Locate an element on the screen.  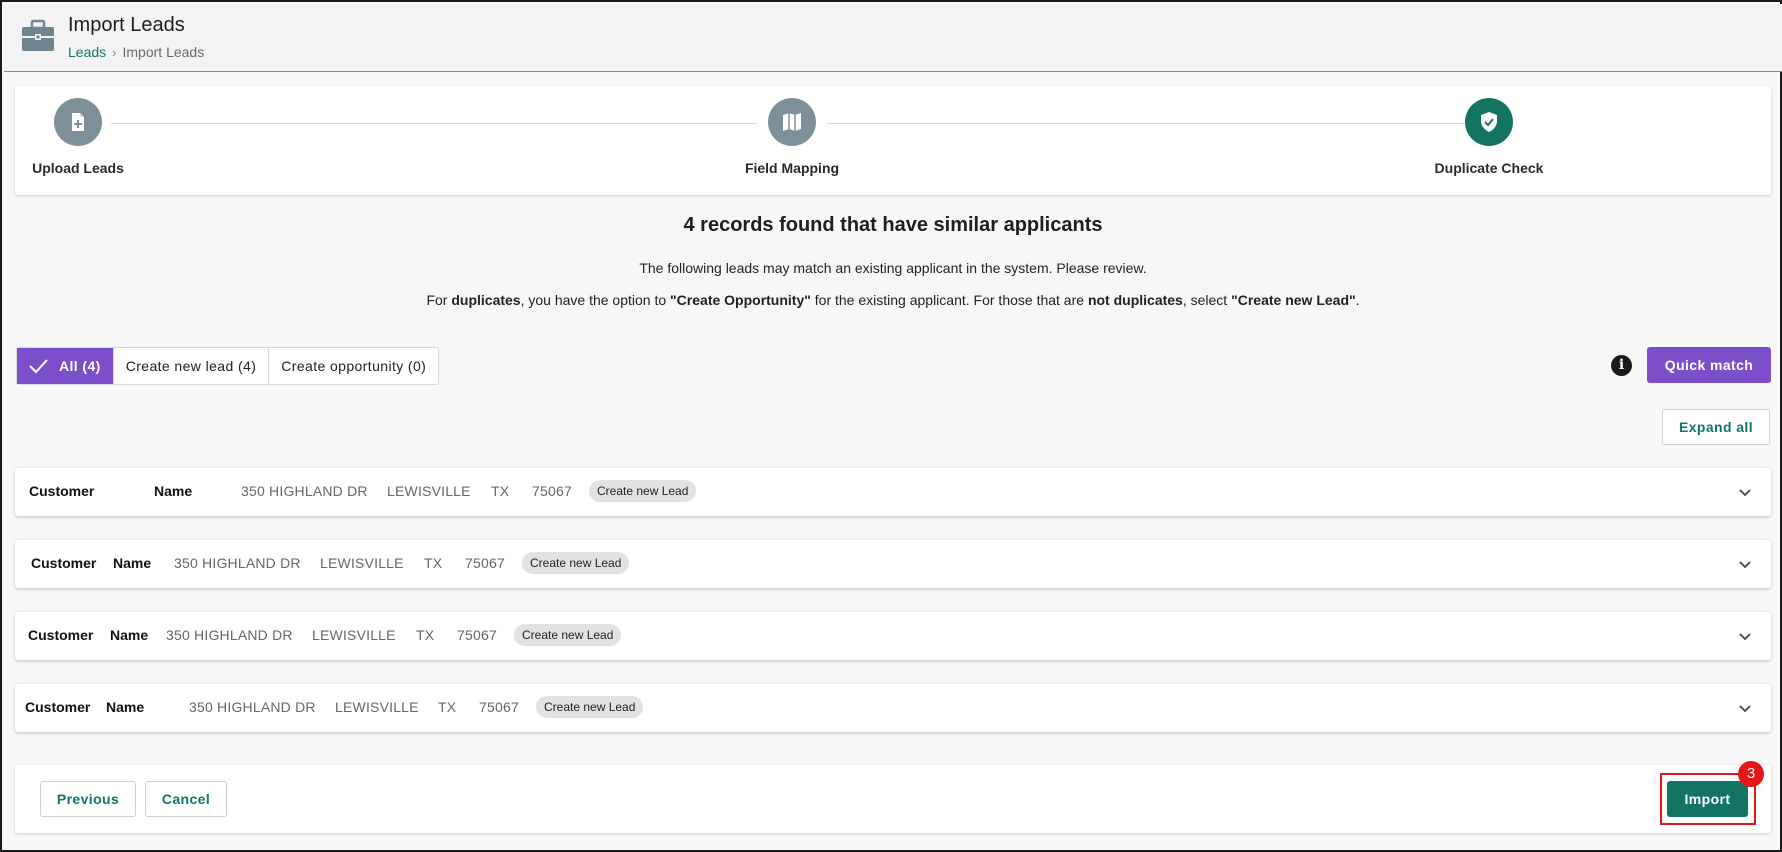
previous-button: Previous is located at coordinates (88, 799).